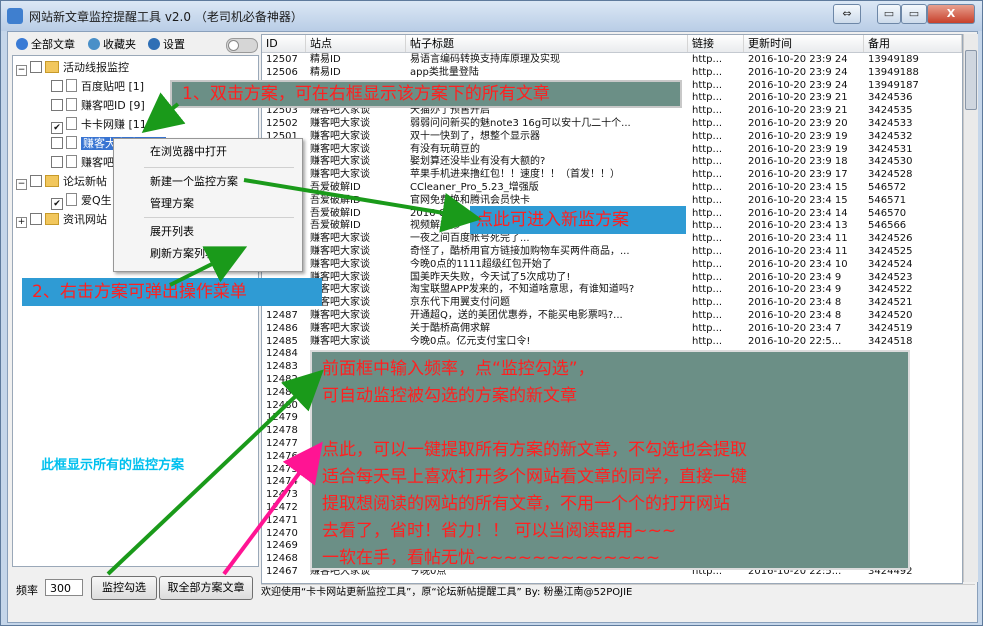 The width and height of the screenshot is (983, 626). I want to click on favorites-button: 收藏夹, so click(112, 45).